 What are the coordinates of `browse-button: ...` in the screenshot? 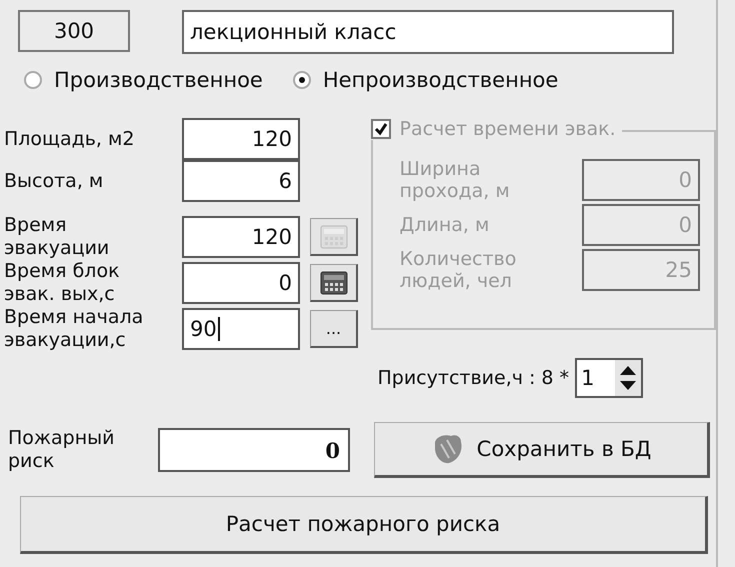 It's located at (334, 329).